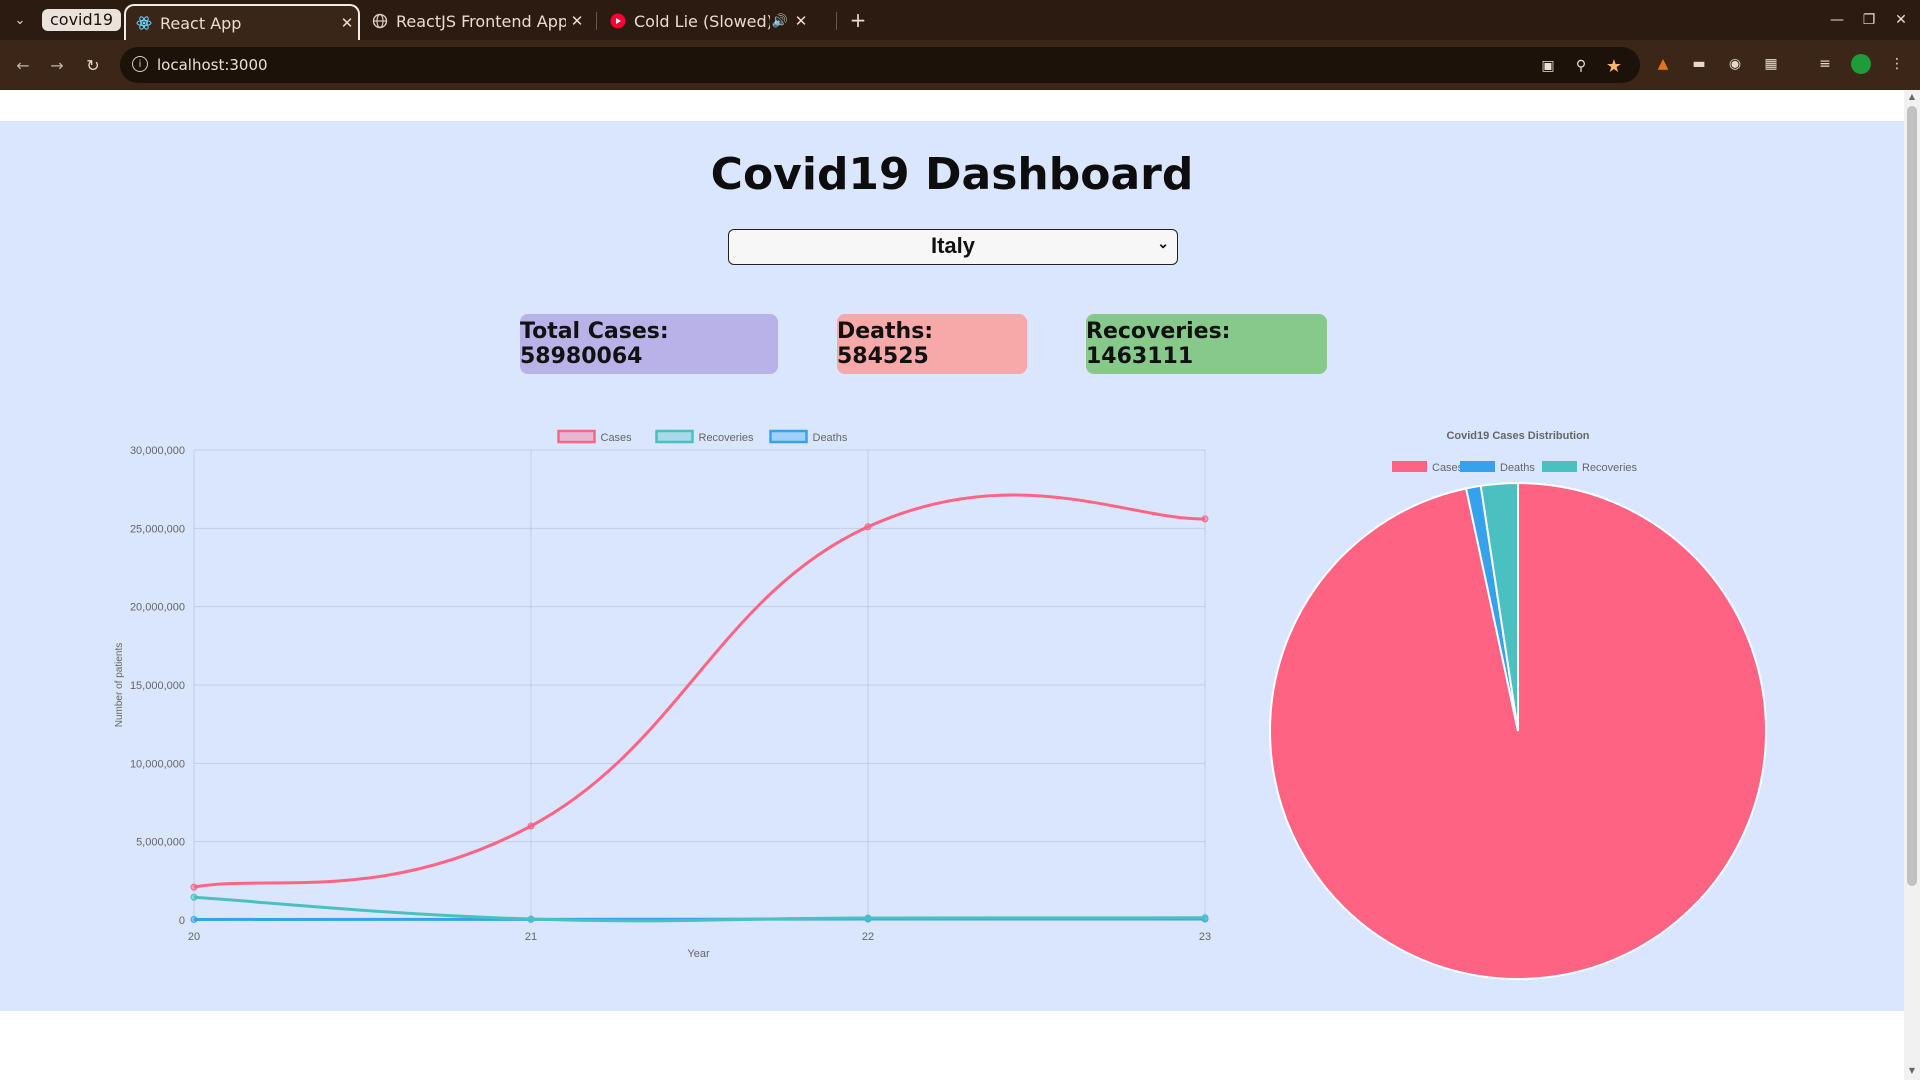 The image size is (1920, 1080). I want to click on tab-title: React App, so click(201, 23).